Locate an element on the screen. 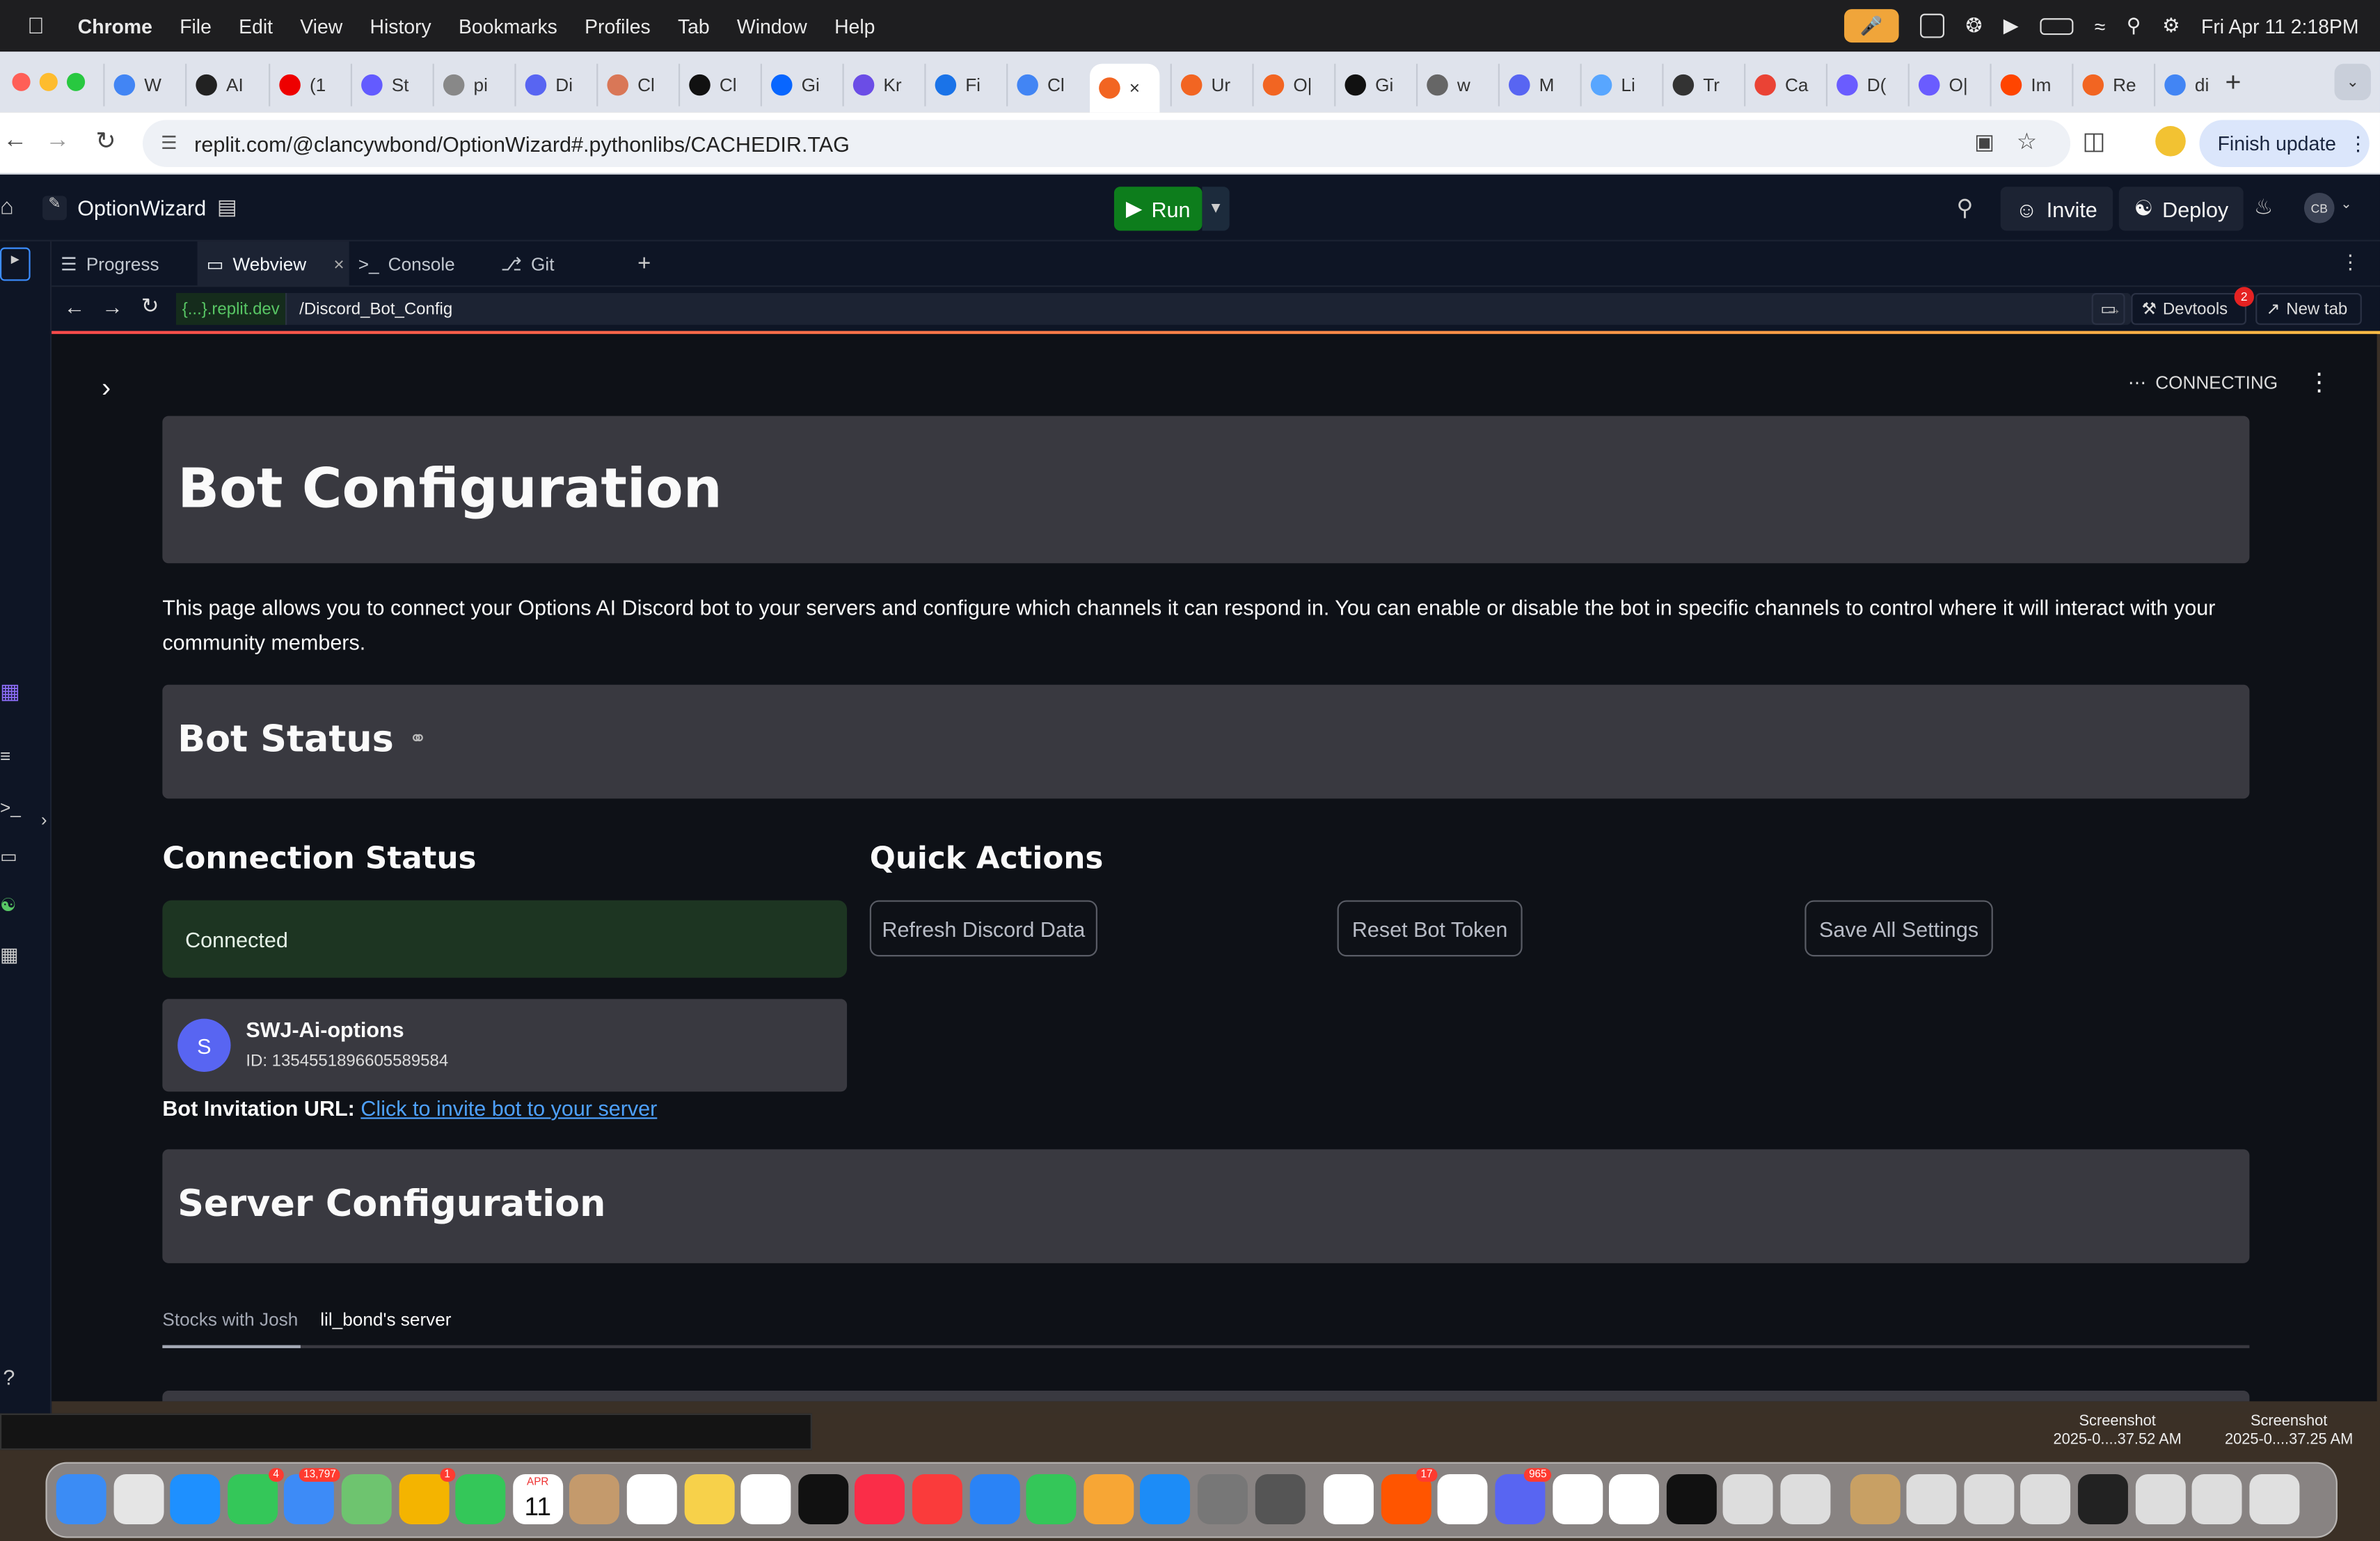  chrome-tab: Gi is located at coordinates (1373, 84).